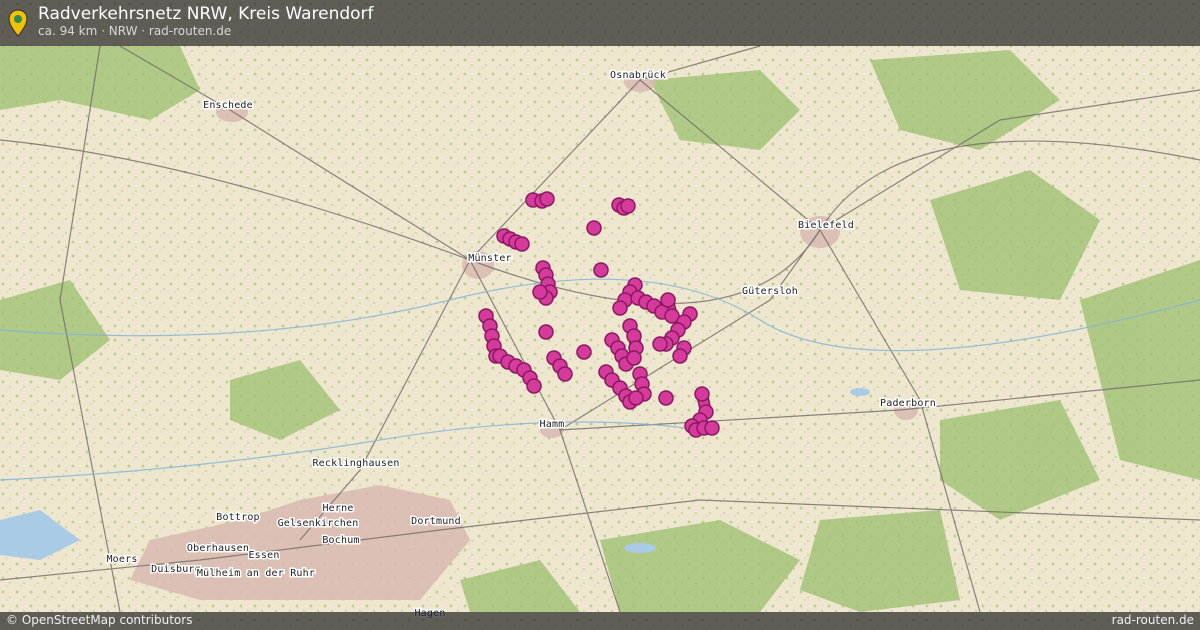 This screenshot has width=1200, height=630. What do you see at coordinates (436, 521) in the screenshot?
I see `city-label: Dortmund` at bounding box center [436, 521].